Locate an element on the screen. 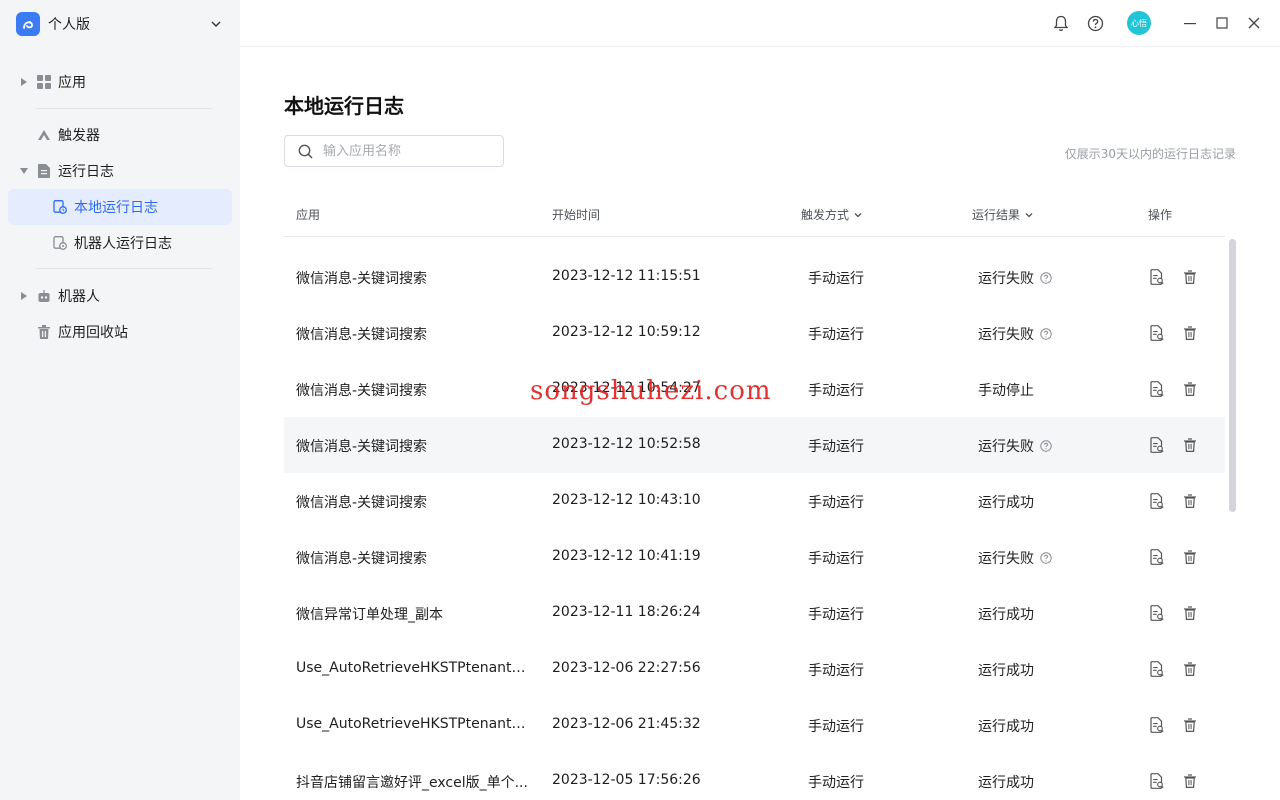 This screenshot has height=800, width=1280. row-start-time: 2023-12-06 21:45:32 is located at coordinates (626, 724).